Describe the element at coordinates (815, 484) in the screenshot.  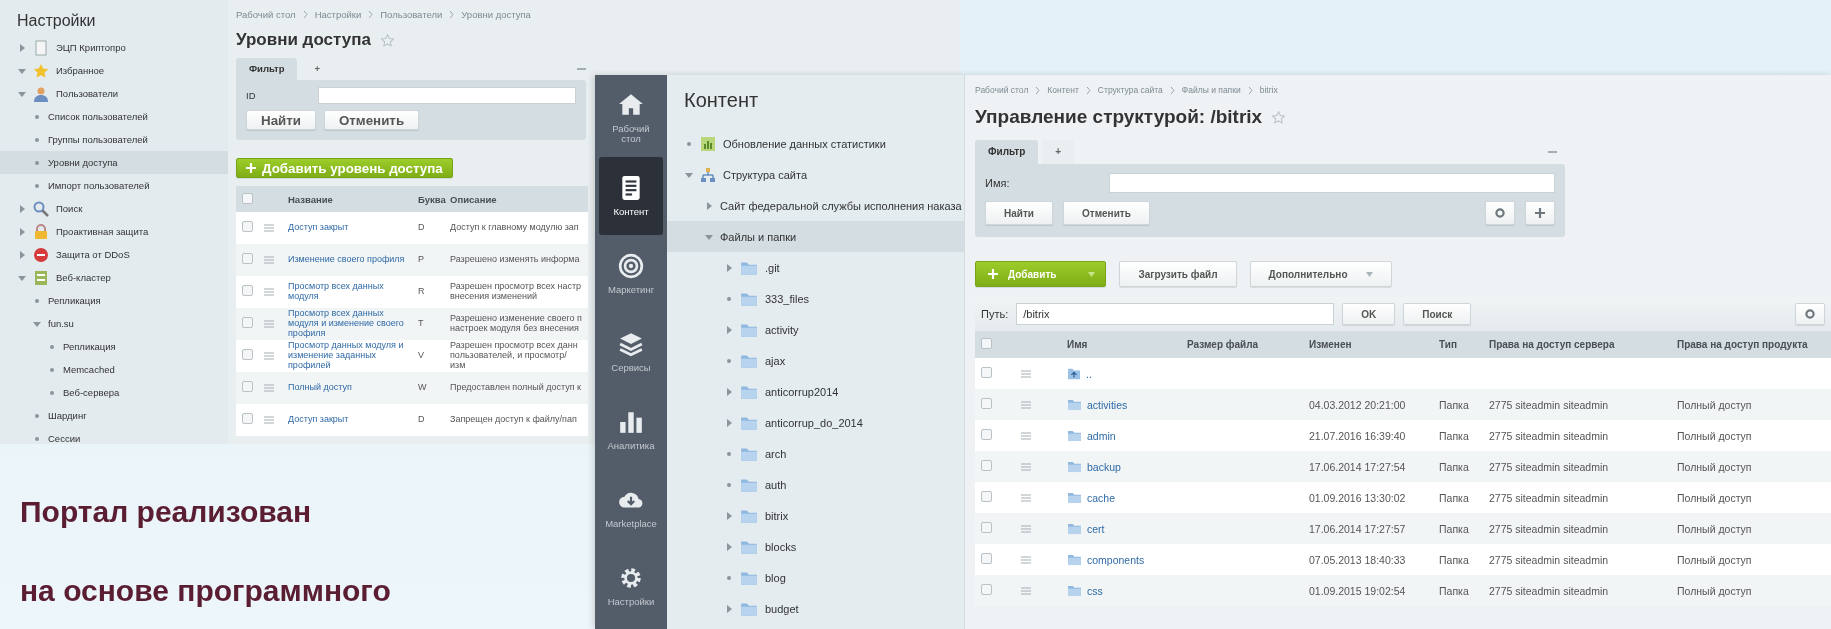
I see `tree-item: auth` at that location.